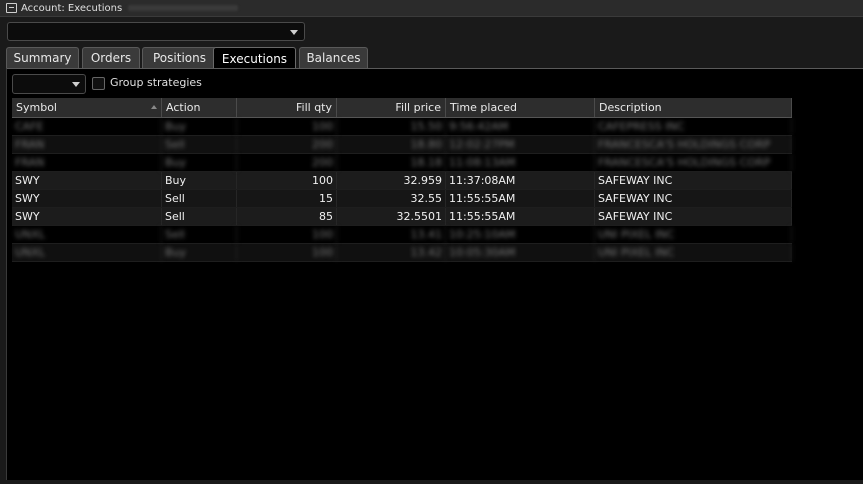  I want to click on cell-description: CAFEPRESS INC, so click(693, 126).